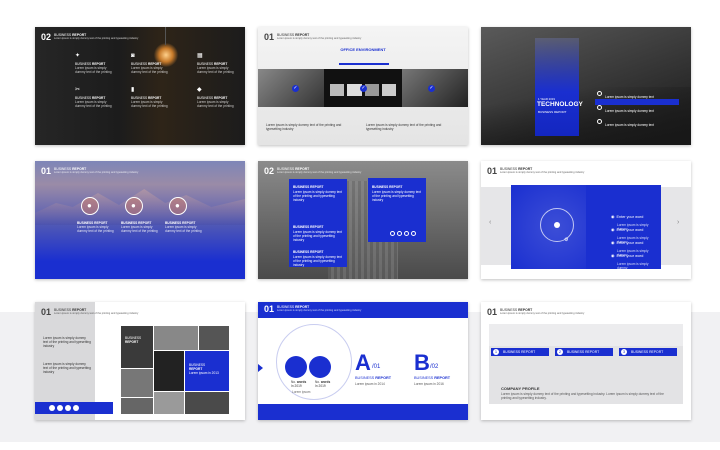 The height and width of the screenshot is (450, 720). What do you see at coordinates (64, 408) in the screenshot?
I see `icon-row` at bounding box center [64, 408].